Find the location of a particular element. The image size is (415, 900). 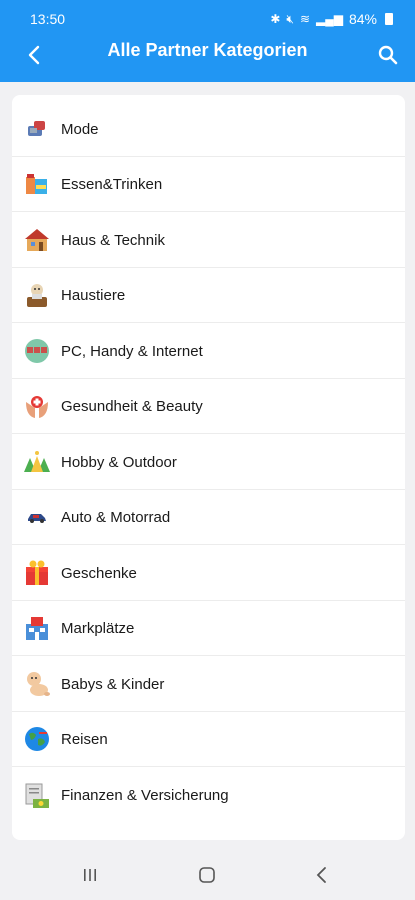

search-button is located at coordinates (388, 55).